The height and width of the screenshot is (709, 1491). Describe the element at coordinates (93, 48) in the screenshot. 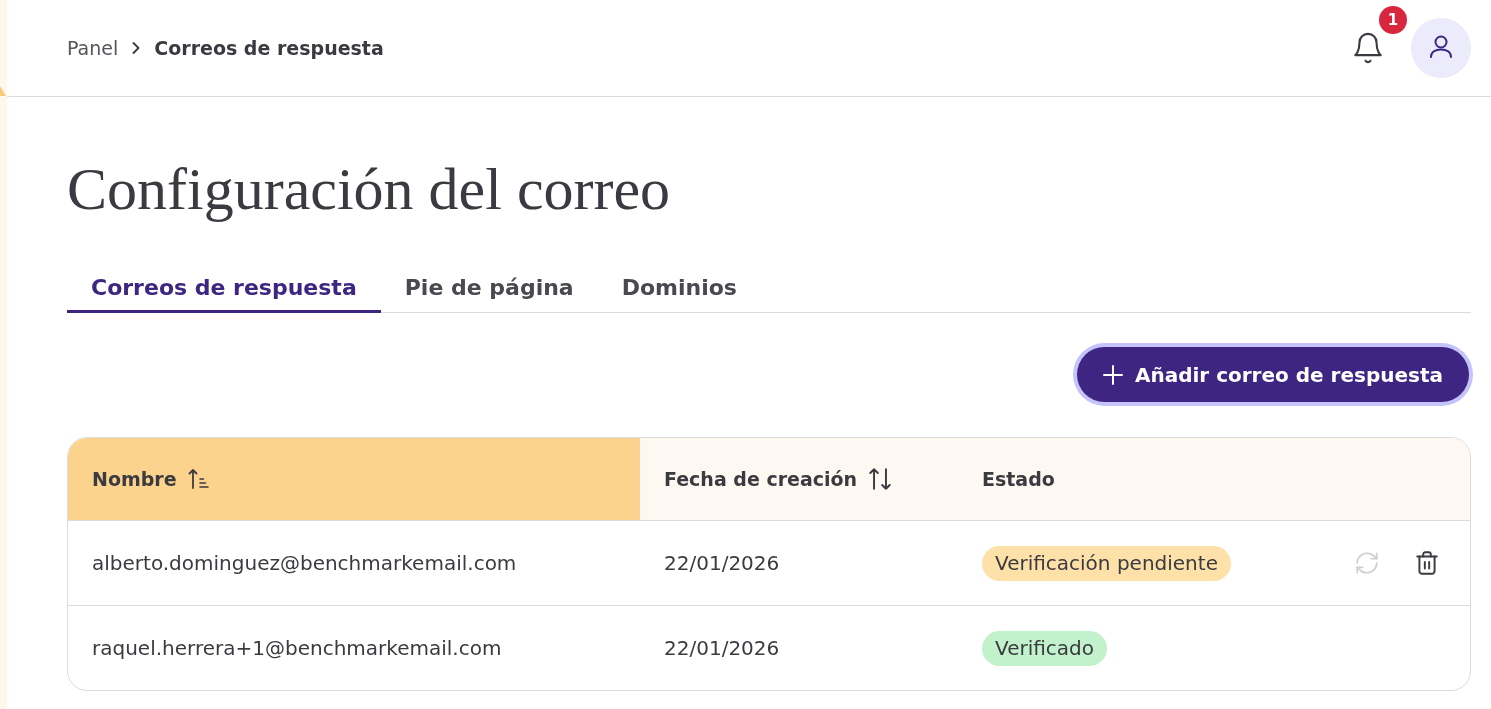

I see `breadcrumb-link: Panel` at that location.